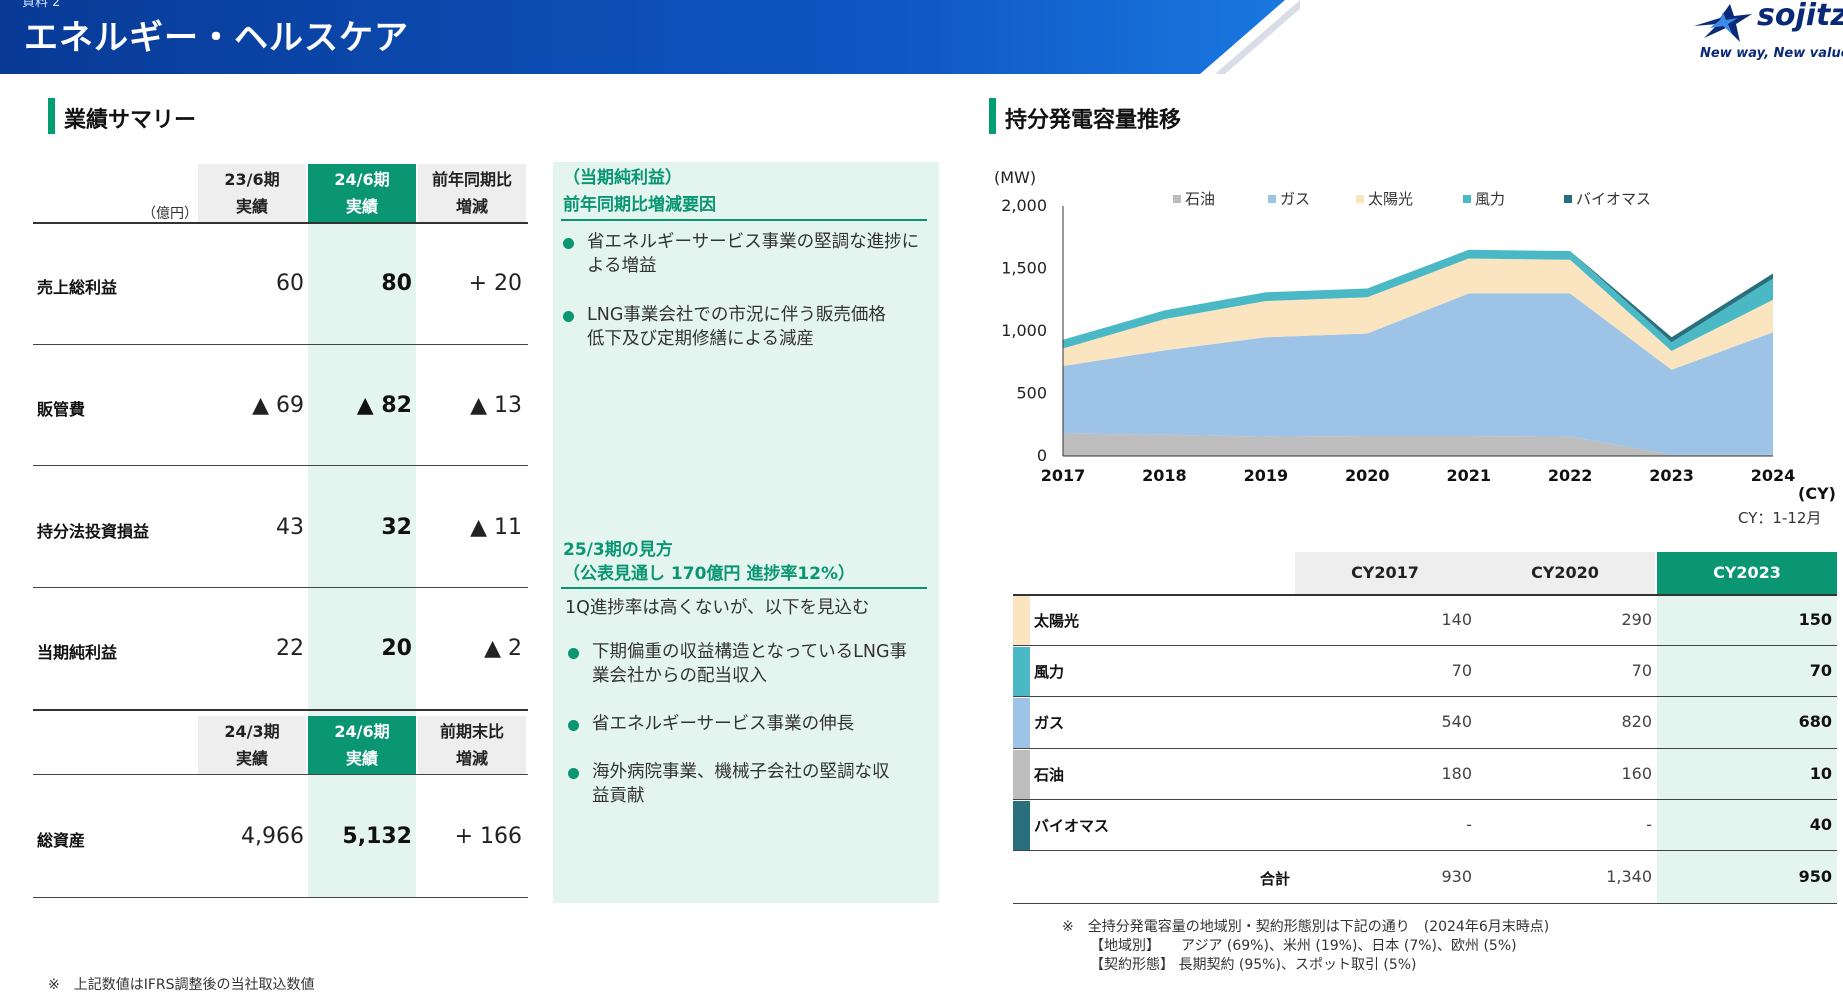 The width and height of the screenshot is (1843, 1001). What do you see at coordinates (1773, 475) in the screenshot?
I see `x-tick-label: 2024` at bounding box center [1773, 475].